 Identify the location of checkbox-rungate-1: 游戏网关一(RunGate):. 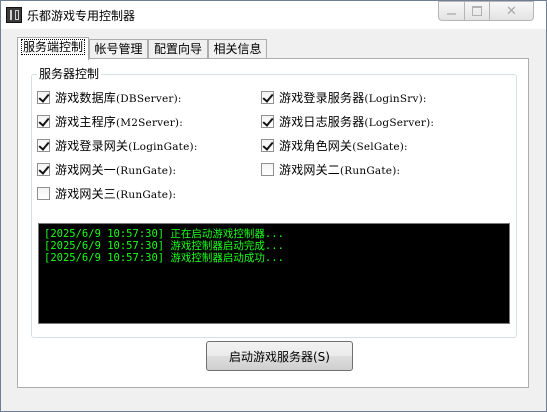
(106, 169).